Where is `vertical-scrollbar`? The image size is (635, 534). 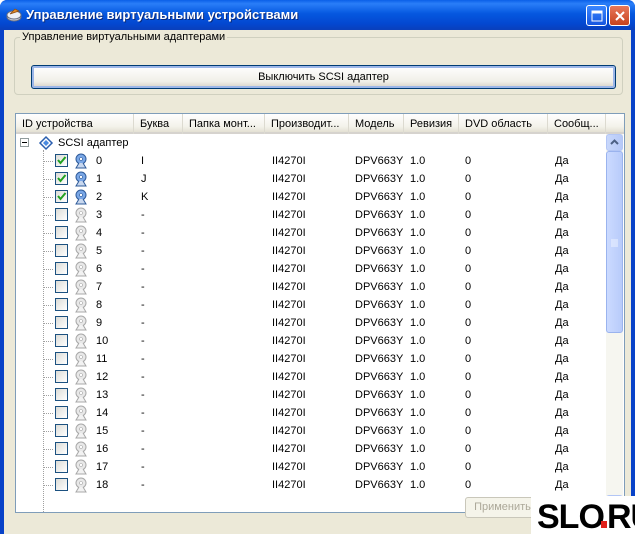 vertical-scrollbar is located at coordinates (614, 323).